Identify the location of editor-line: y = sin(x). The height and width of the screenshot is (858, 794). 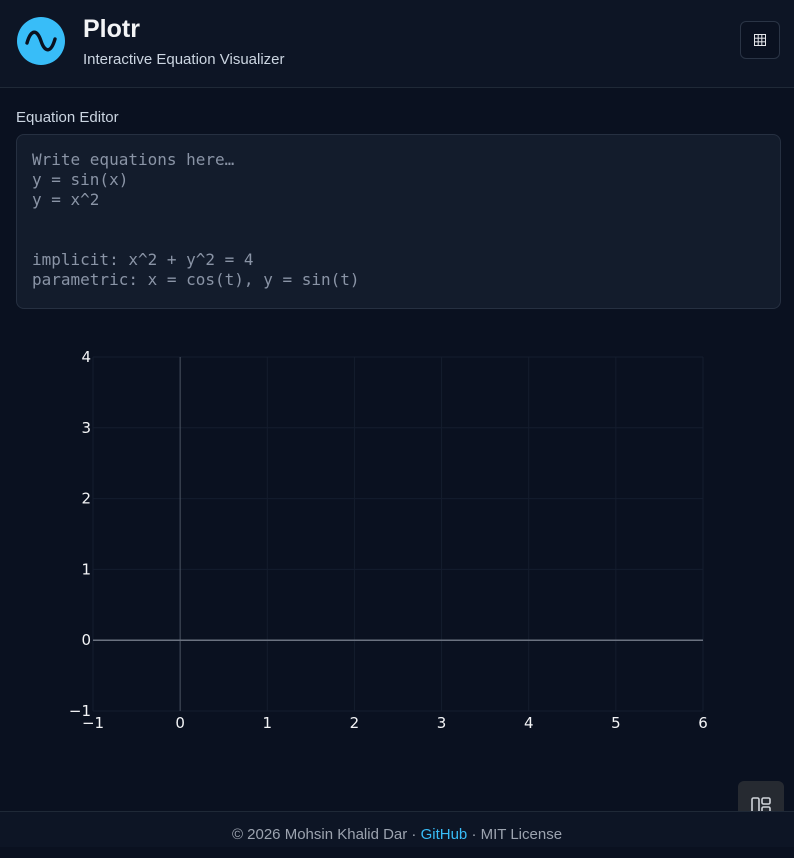
(80, 179).